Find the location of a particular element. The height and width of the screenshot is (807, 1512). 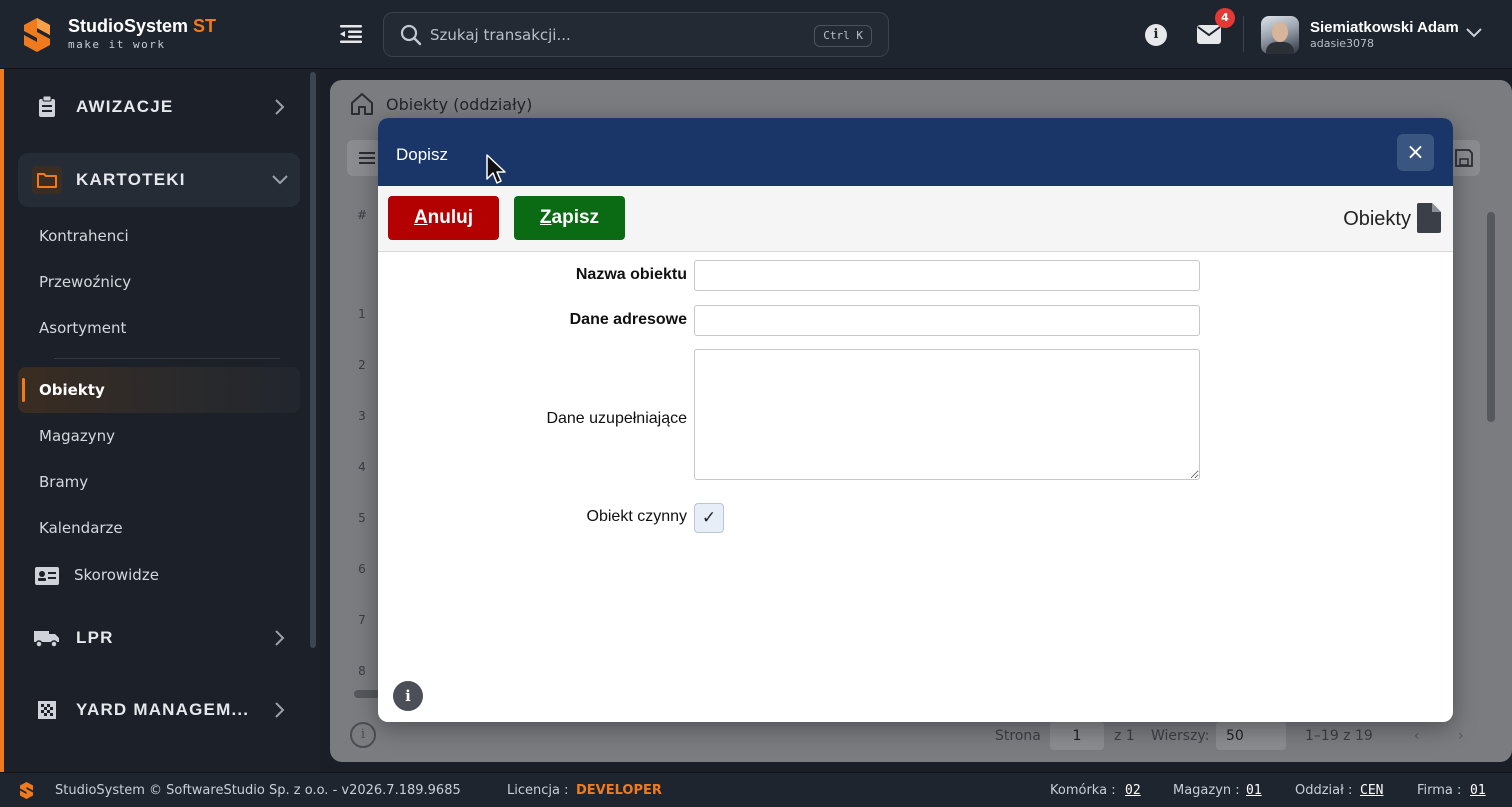

id-card-icon is located at coordinates (47, 576).